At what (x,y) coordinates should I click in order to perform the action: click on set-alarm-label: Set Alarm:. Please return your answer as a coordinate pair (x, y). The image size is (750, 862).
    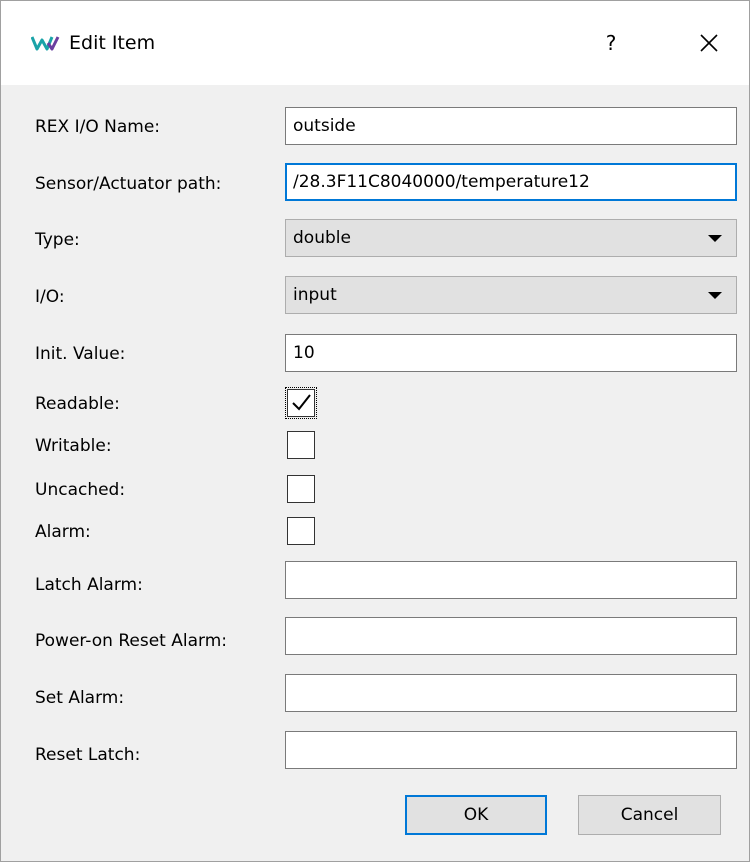
    Looking at the image, I should click on (80, 698).